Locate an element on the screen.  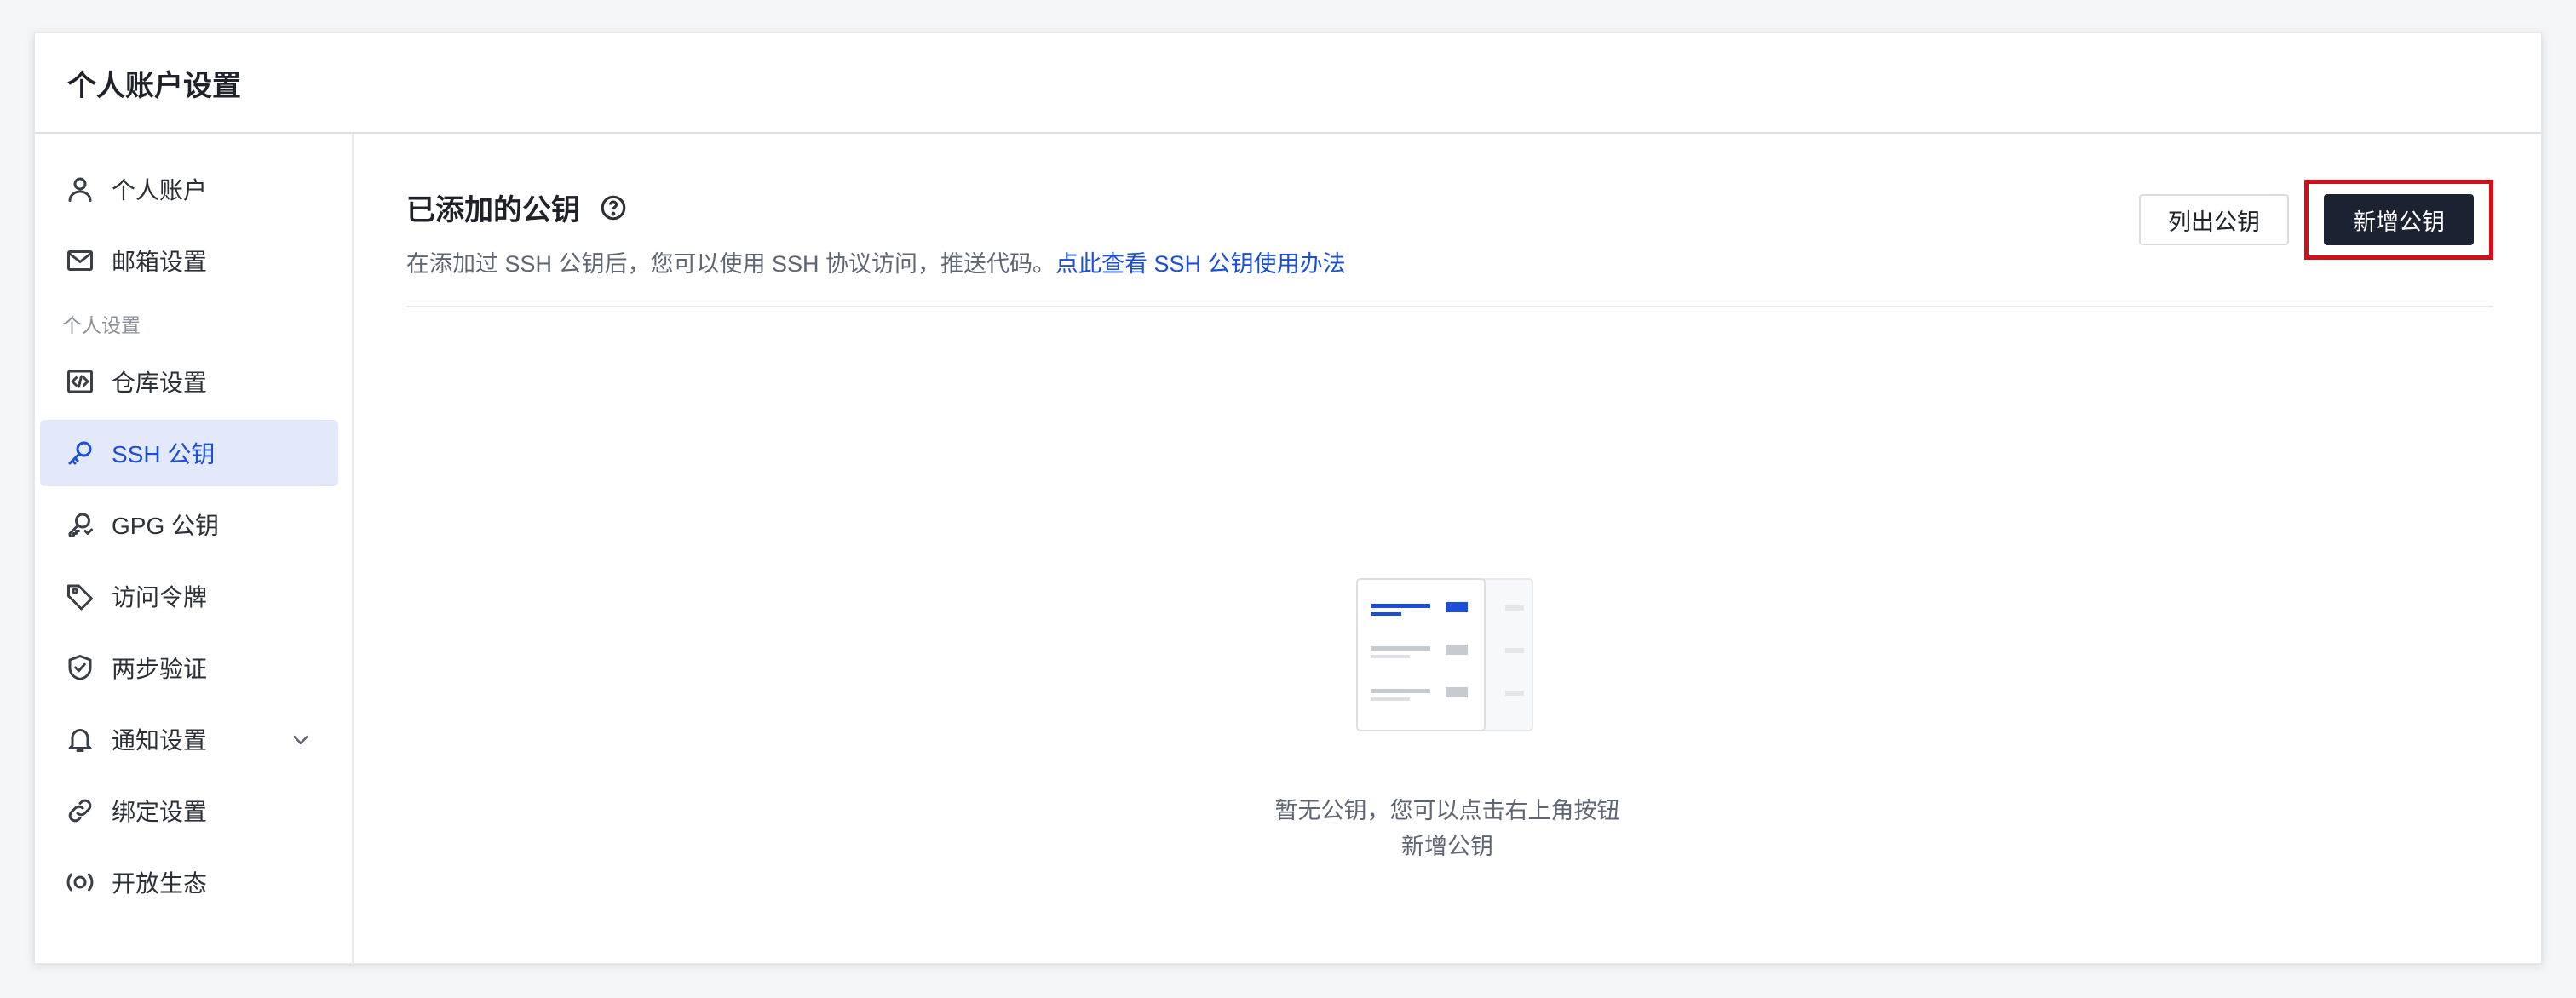
link-icon is located at coordinates (80, 811).